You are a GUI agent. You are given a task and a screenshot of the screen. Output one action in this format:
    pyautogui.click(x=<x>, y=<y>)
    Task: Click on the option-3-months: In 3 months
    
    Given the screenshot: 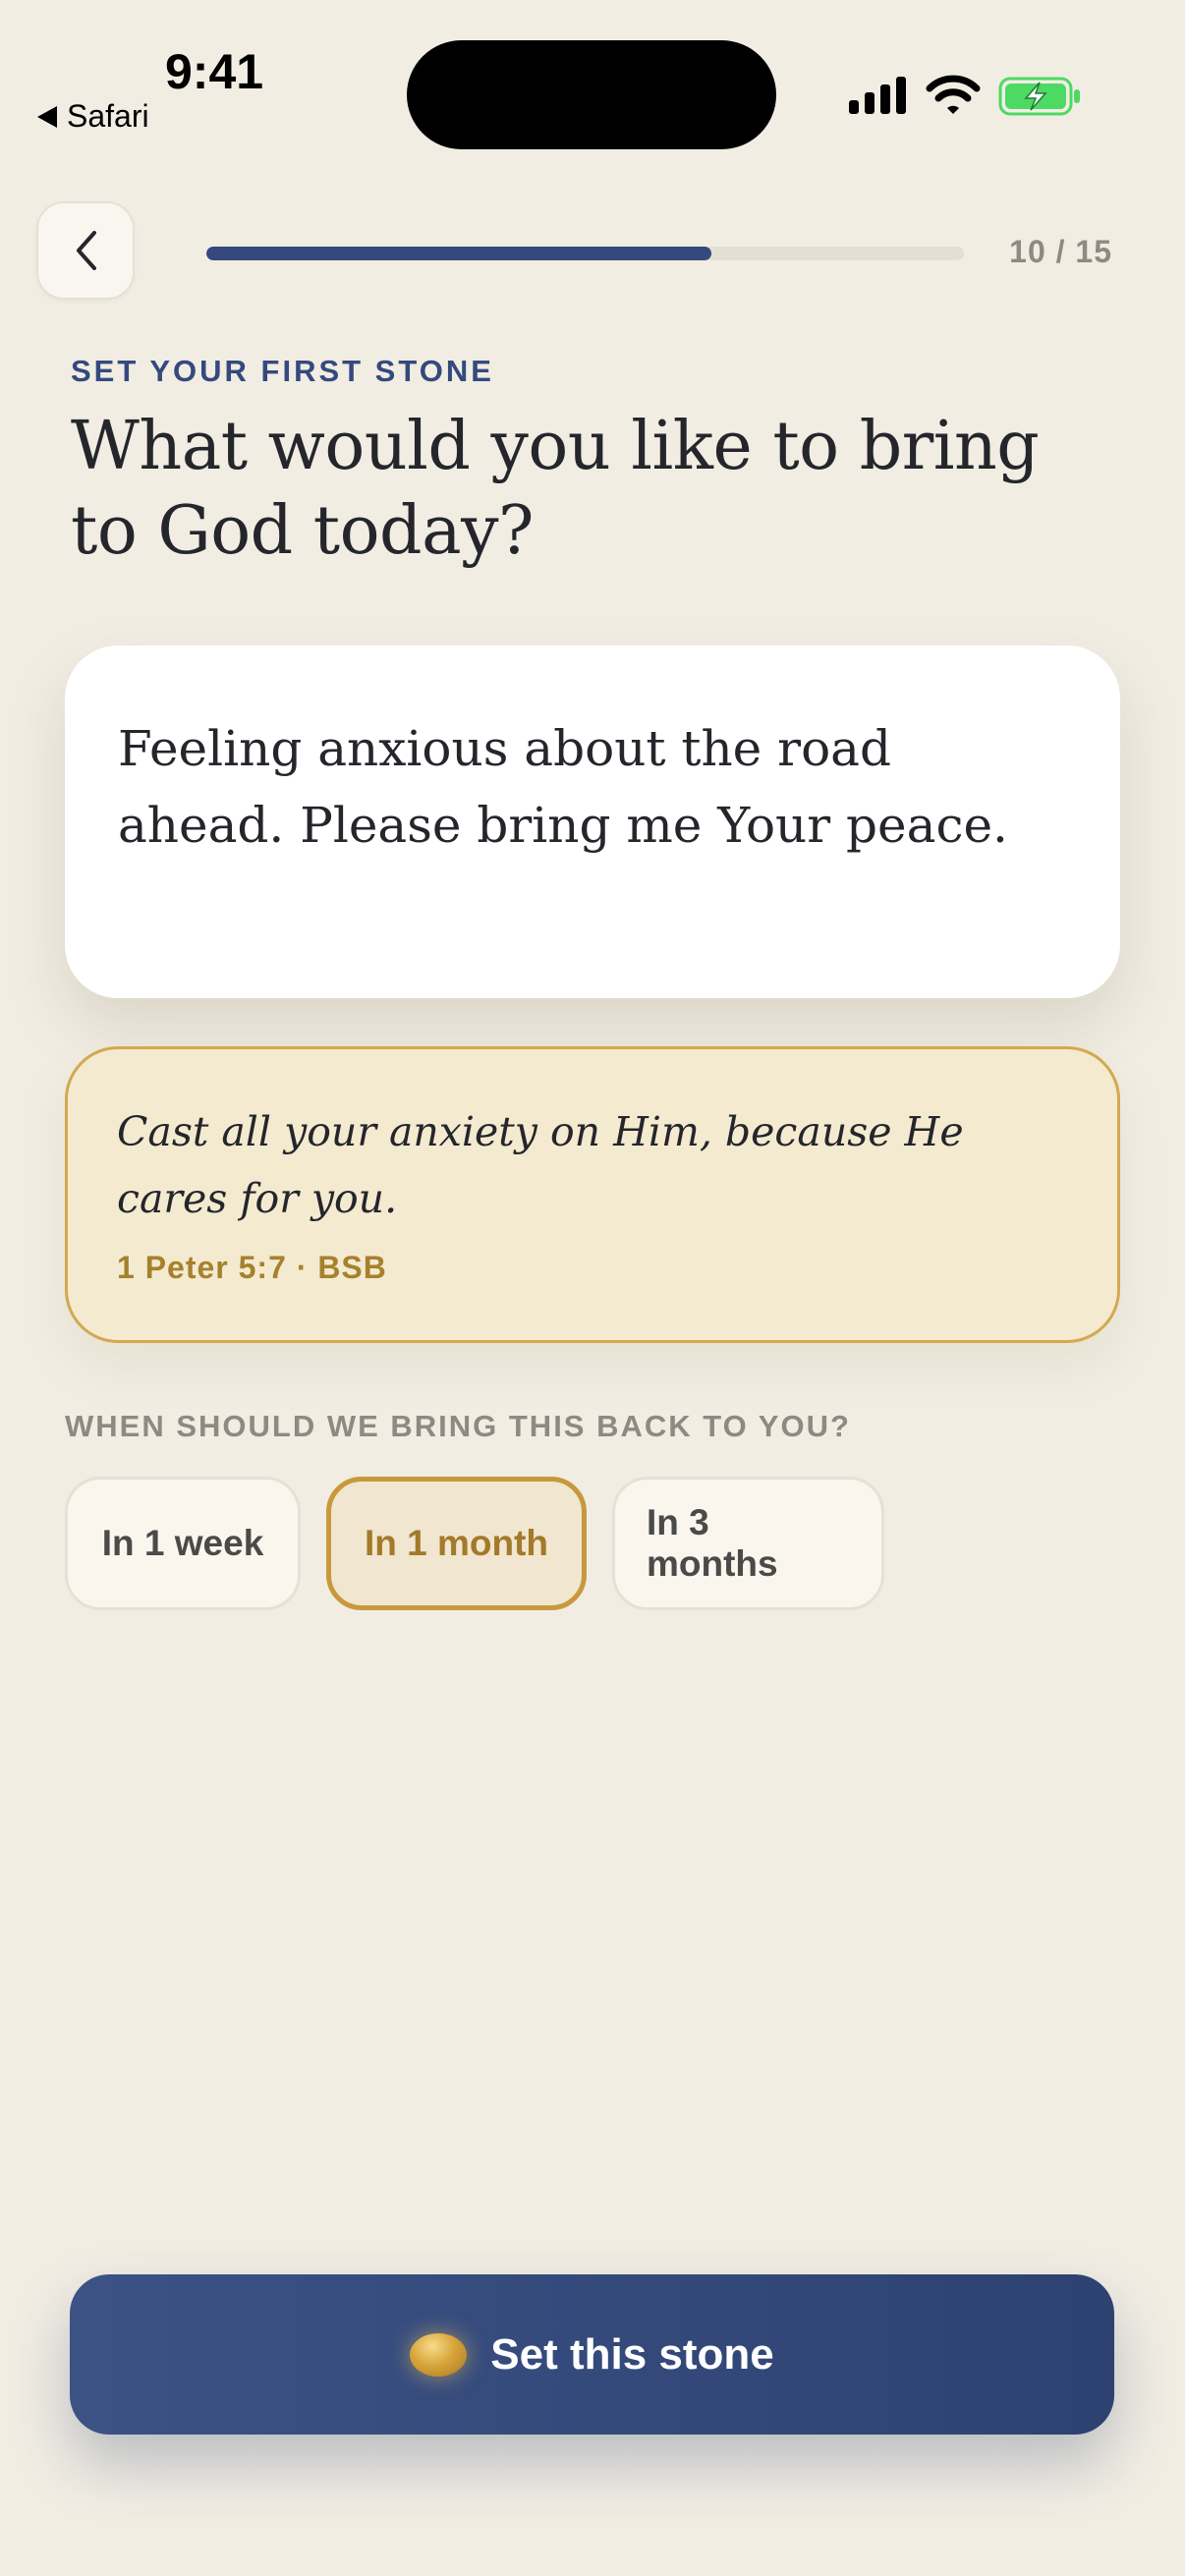 What is the action you would take?
    pyautogui.click(x=748, y=1543)
    